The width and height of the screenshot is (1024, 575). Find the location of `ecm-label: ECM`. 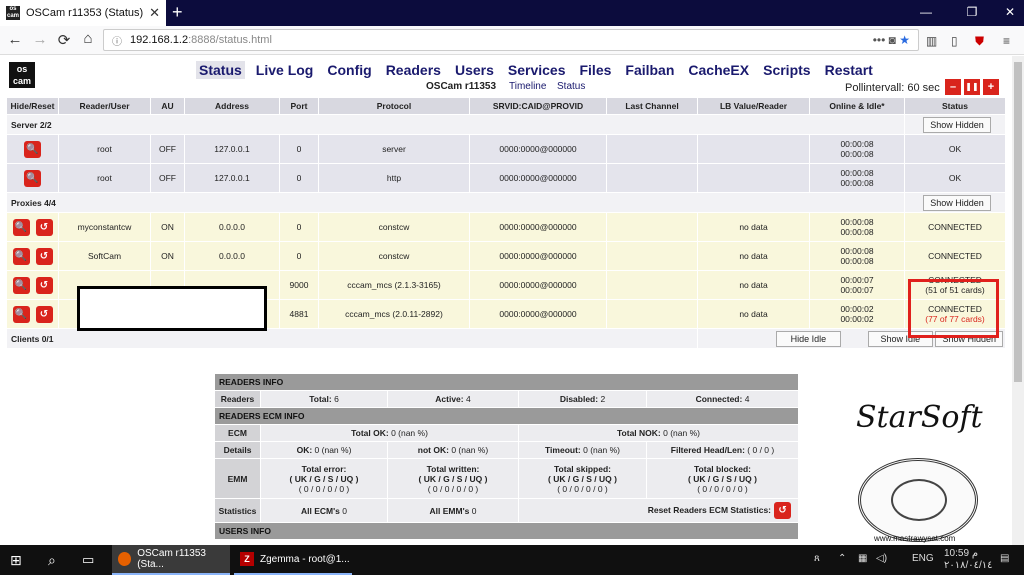

ecm-label: ECM is located at coordinates (237, 433).